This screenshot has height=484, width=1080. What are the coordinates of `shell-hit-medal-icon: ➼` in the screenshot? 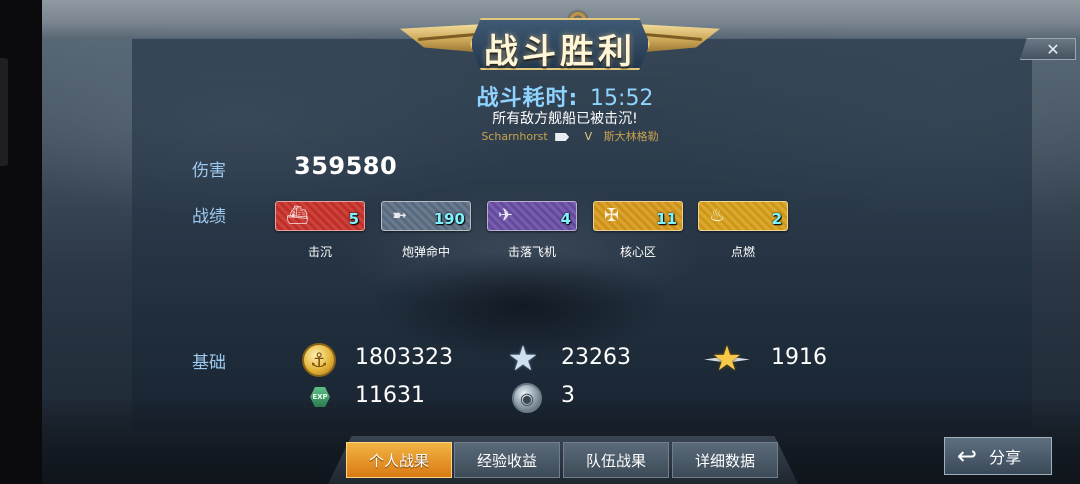 It's located at (400, 215).